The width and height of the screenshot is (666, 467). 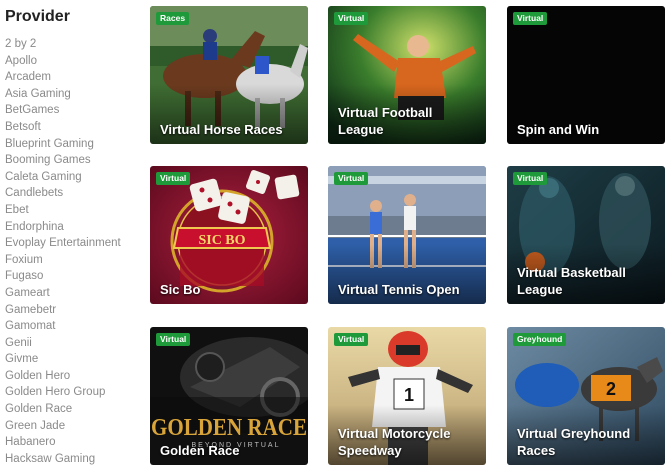 I want to click on provider-item: 2 by 2, so click(x=75, y=44).